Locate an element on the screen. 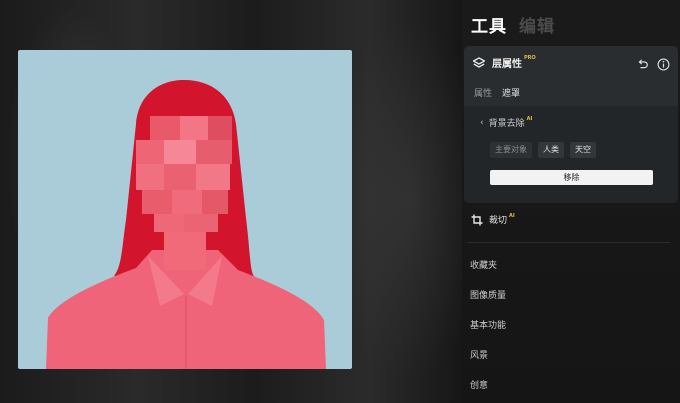 The image size is (680, 403). divider is located at coordinates (569, 242).